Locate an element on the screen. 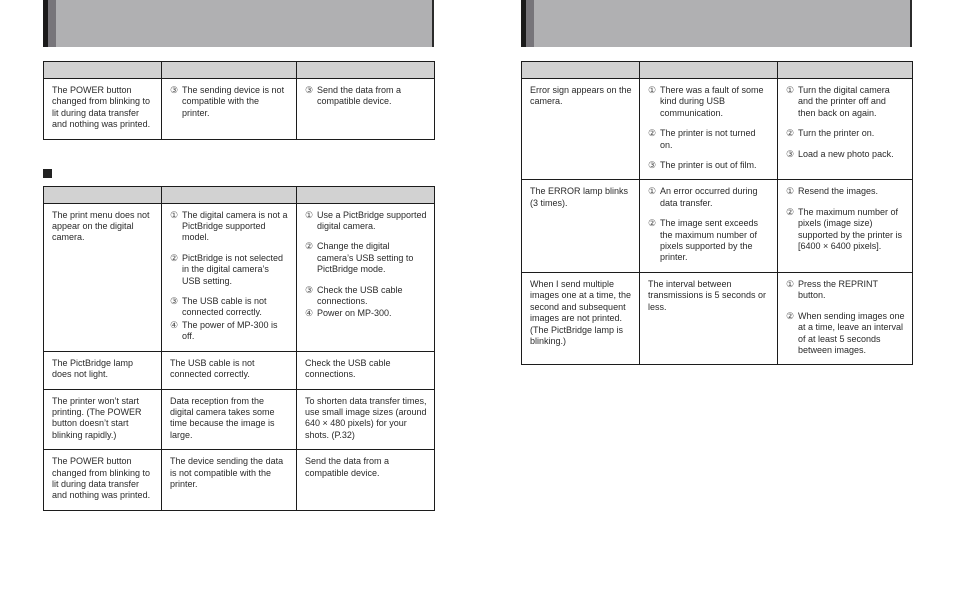  list-text: The power of MP-300 is off. is located at coordinates (230, 330).